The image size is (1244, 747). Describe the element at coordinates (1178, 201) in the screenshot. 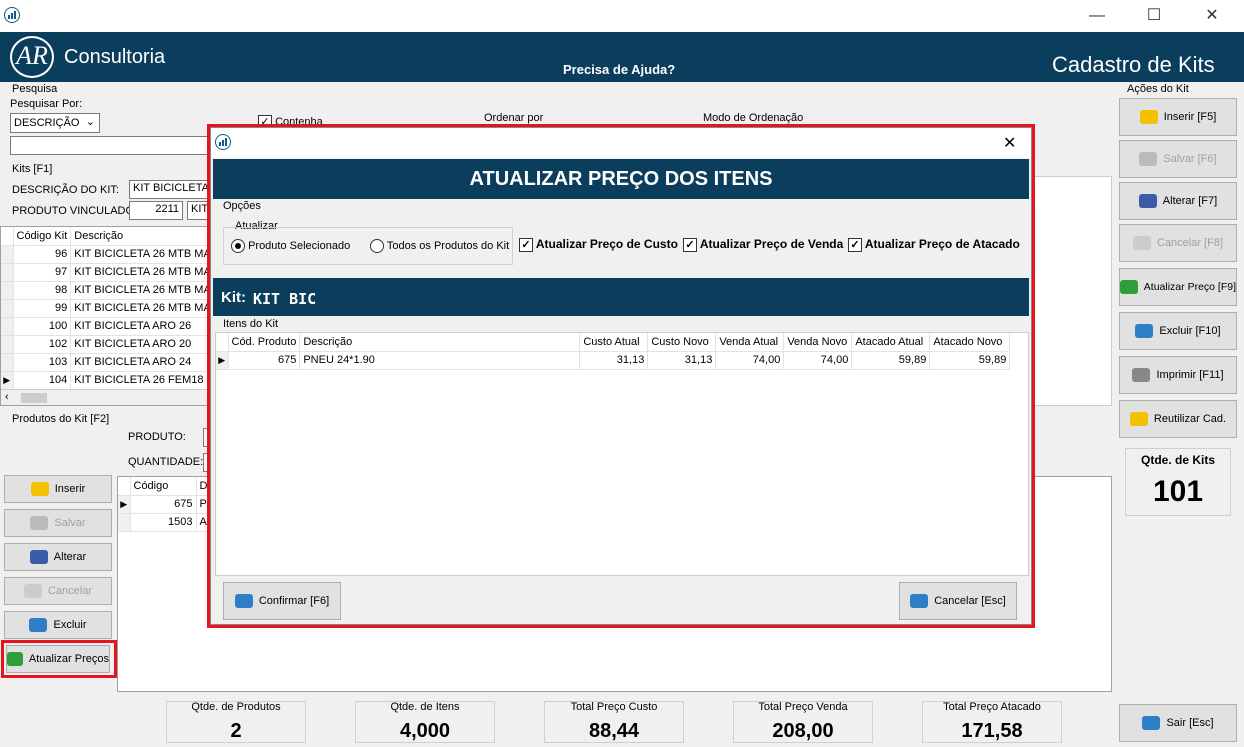

I see `kit-edit-button: Alterar [F7]` at that location.